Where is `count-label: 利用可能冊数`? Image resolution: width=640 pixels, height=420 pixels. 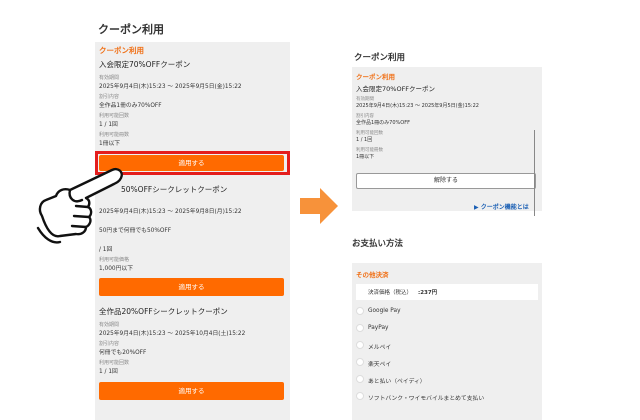 count-label: 利用可能冊数 is located at coordinates (114, 135).